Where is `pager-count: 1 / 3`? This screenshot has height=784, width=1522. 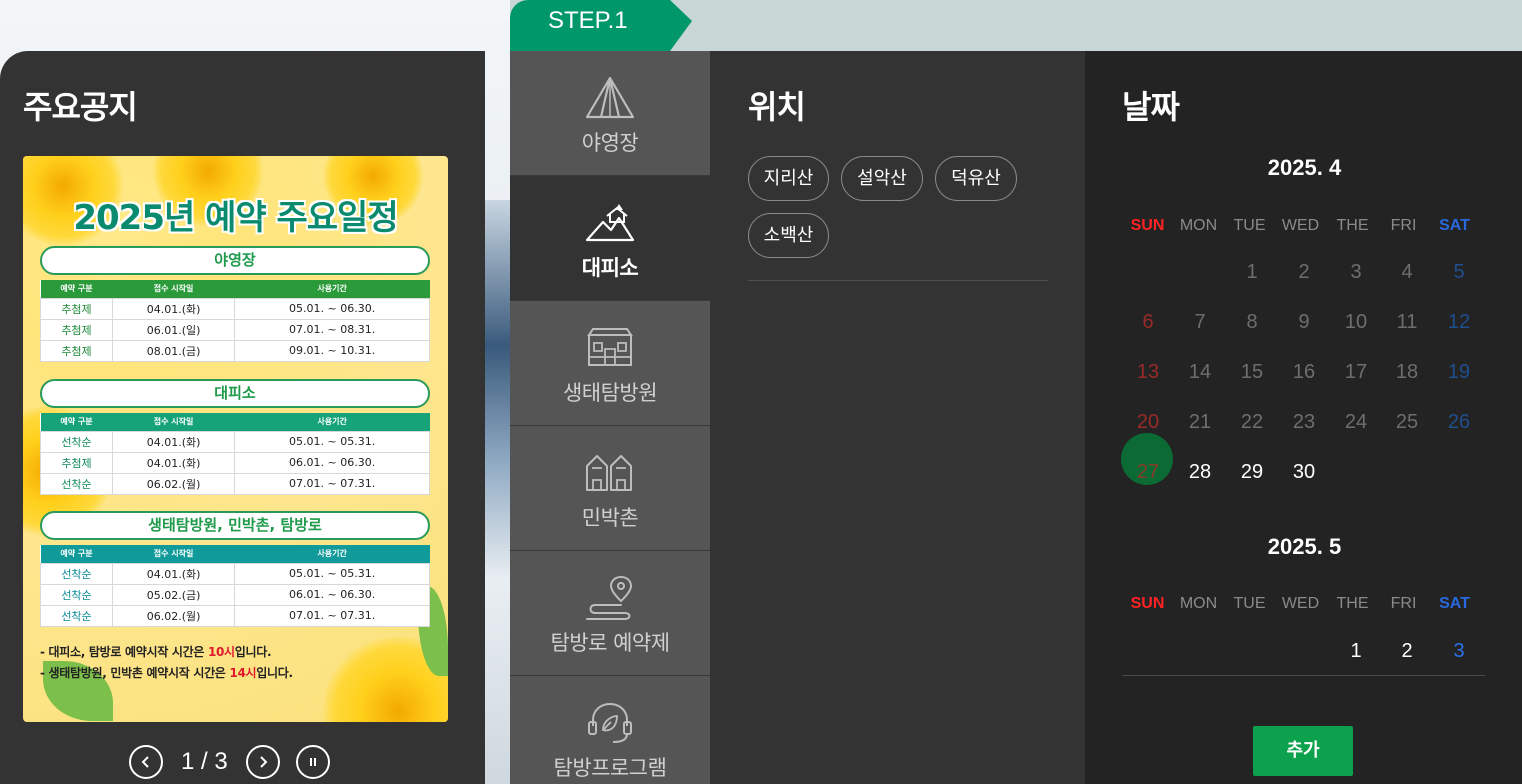 pager-count: 1 / 3 is located at coordinates (204, 761).